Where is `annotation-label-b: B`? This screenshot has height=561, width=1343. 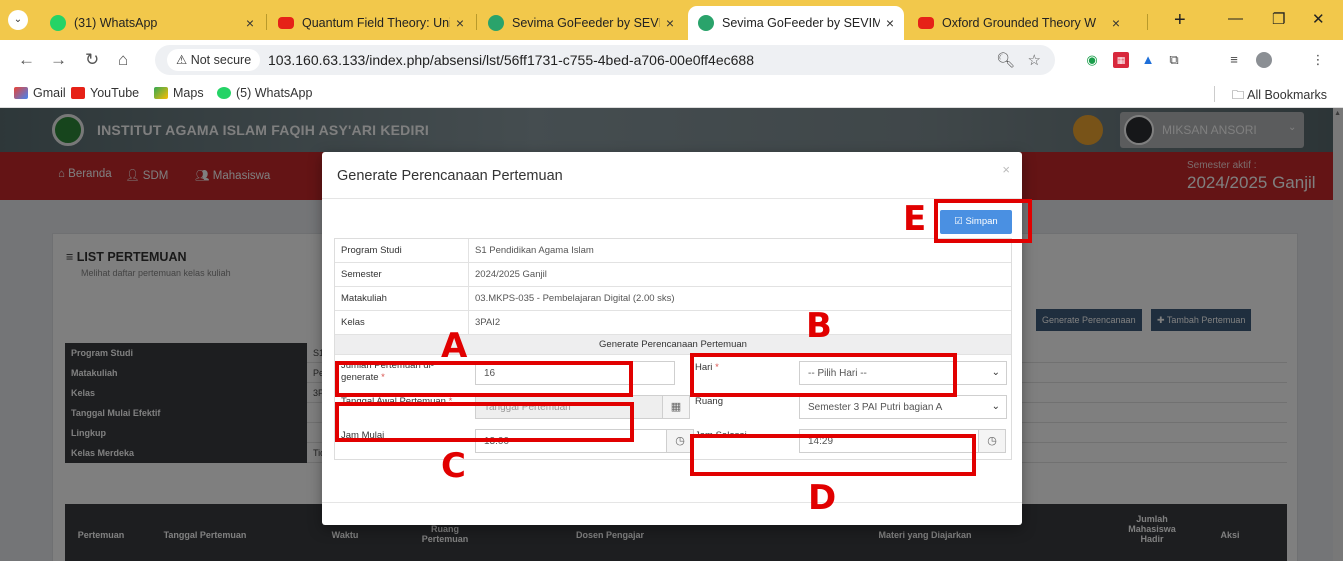 annotation-label-b: B is located at coordinates (819, 326).